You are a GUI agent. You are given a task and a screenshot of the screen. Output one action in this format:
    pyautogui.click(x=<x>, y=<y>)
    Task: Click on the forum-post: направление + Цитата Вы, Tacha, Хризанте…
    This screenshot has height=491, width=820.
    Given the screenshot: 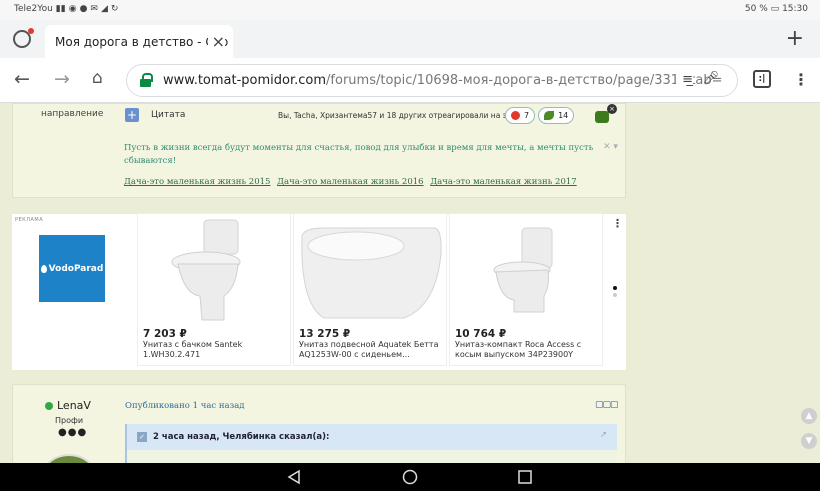 What is the action you would take?
    pyautogui.click(x=319, y=150)
    